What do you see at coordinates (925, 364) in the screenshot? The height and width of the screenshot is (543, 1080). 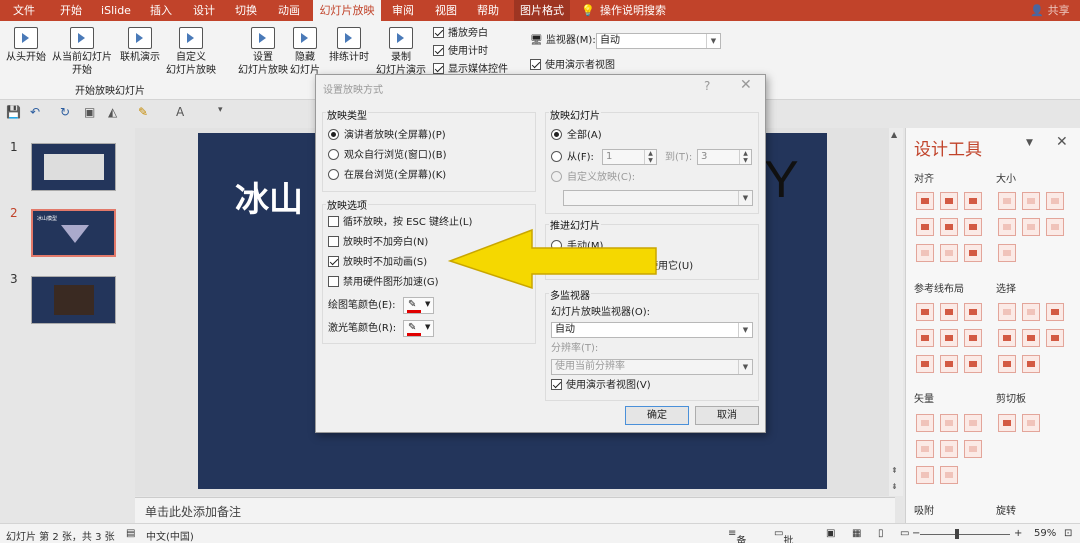 I see `guide-row-icon` at bounding box center [925, 364].